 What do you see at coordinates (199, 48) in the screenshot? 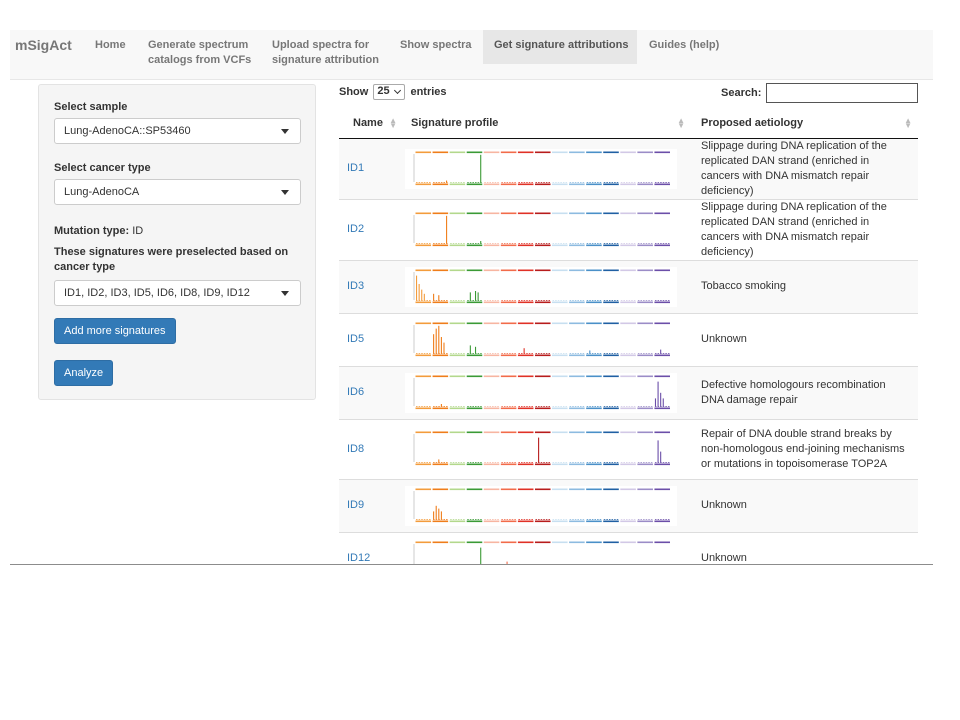
I see `nav-generate-spectrum: Generate spectrum catalogs from VCFs` at bounding box center [199, 48].